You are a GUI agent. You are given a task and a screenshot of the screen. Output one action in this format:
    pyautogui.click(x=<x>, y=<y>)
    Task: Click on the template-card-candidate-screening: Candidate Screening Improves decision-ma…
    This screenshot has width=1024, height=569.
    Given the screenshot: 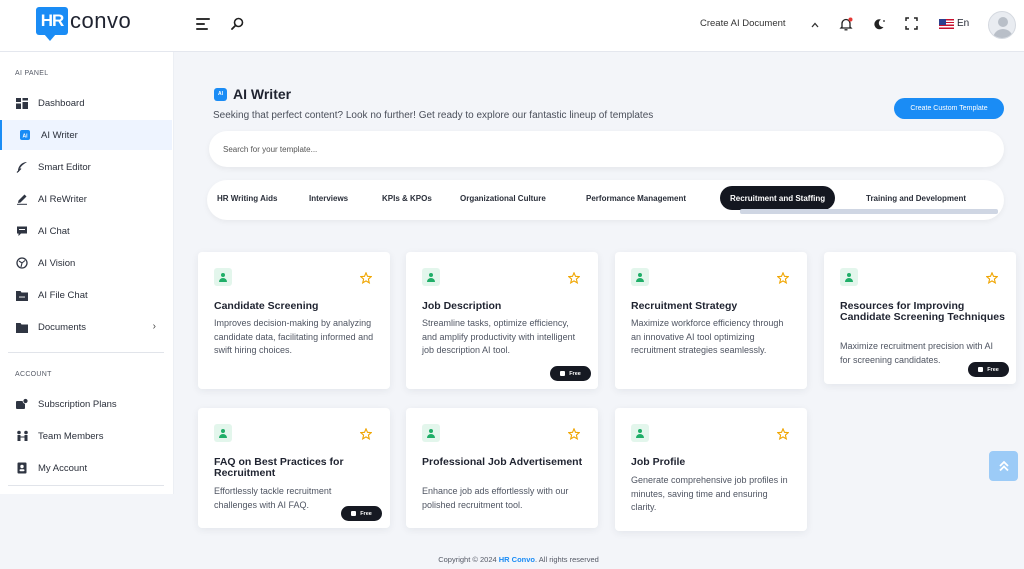 What is the action you would take?
    pyautogui.click(x=294, y=320)
    